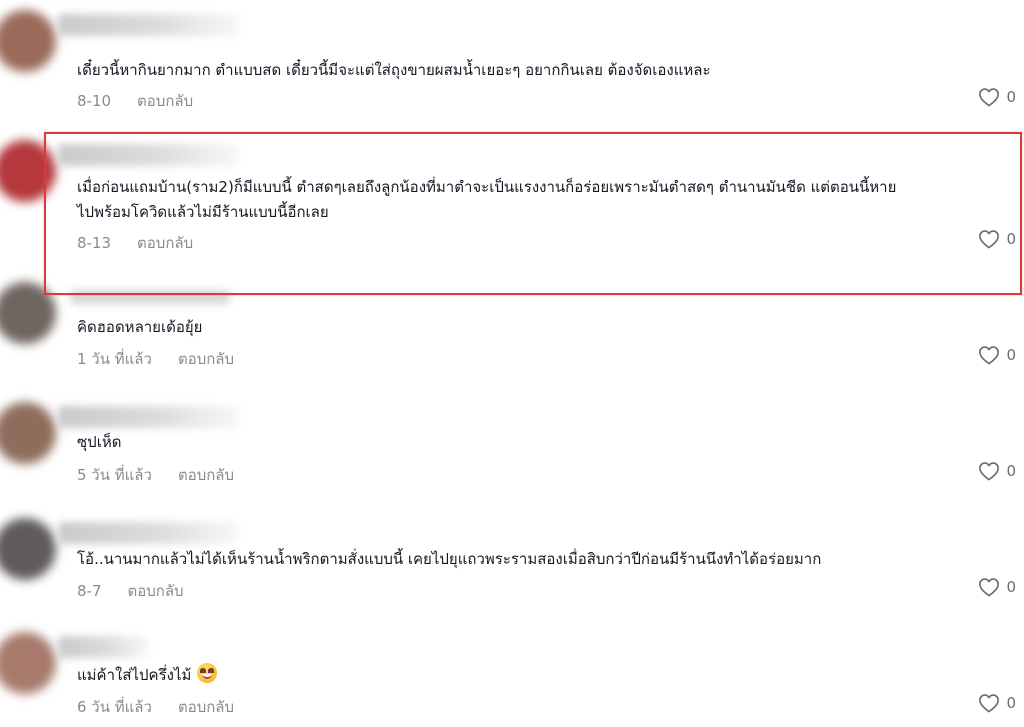 The height and width of the screenshot is (727, 1024). Describe the element at coordinates (94, 101) in the screenshot. I see `comment-time: 8-10` at that location.